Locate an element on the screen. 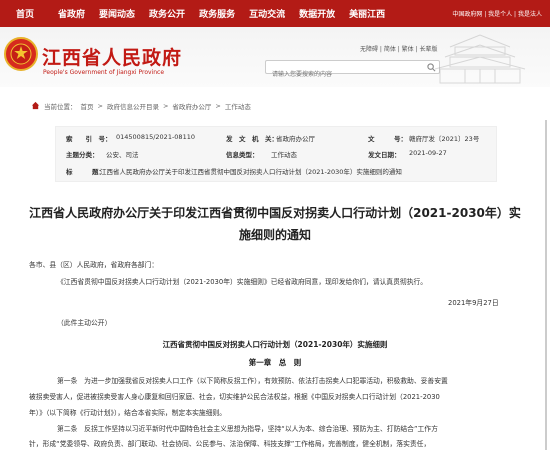 The height and width of the screenshot is (452, 550). article-date: 2021年9月27日 is located at coordinates (473, 303).